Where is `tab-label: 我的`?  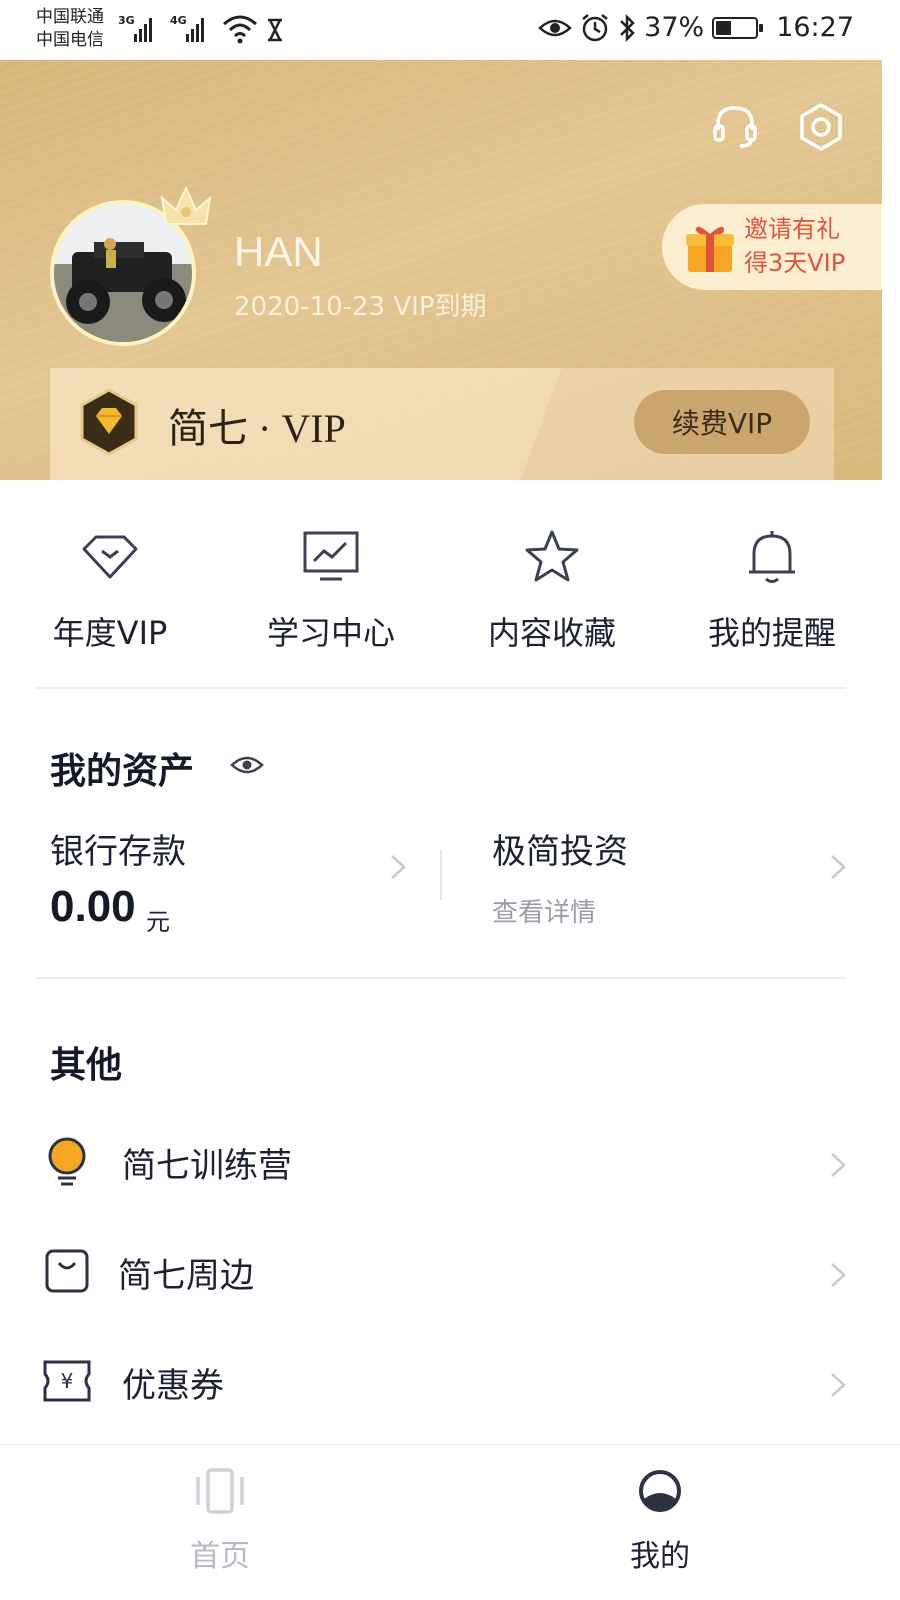
tab-label: 我的 is located at coordinates (660, 1556).